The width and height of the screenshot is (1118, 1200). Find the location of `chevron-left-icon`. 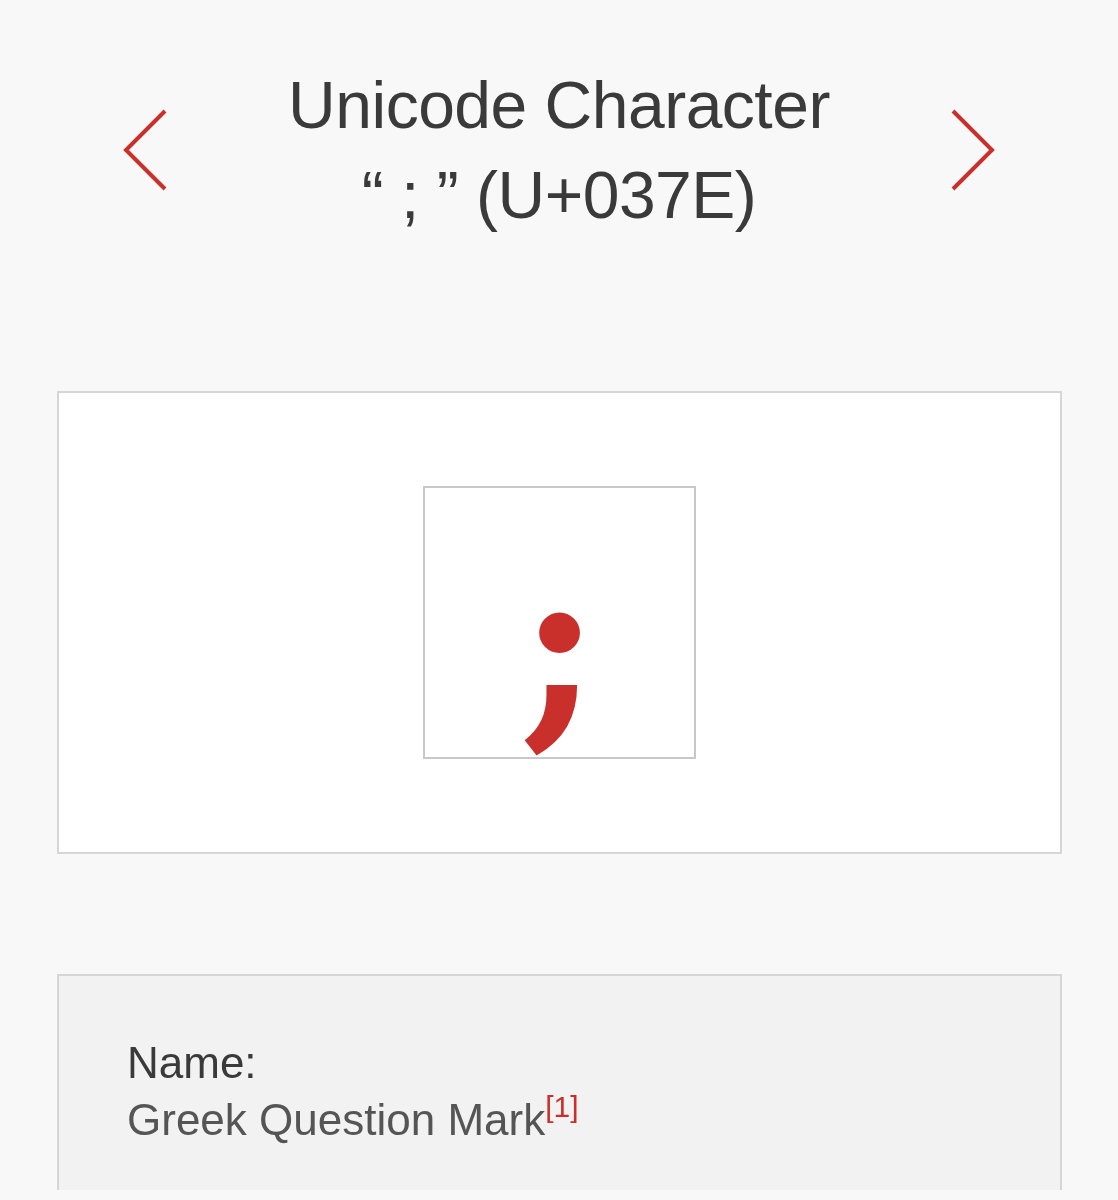

chevron-left-icon is located at coordinates (145, 150).